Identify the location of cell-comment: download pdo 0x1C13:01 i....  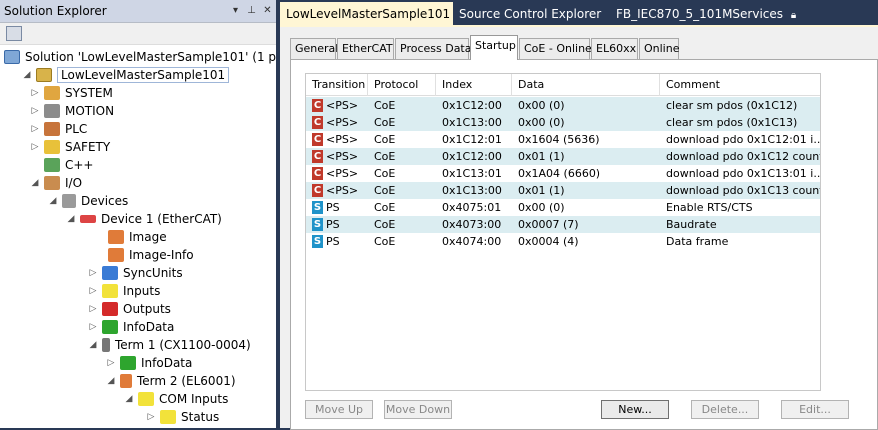
(743, 173).